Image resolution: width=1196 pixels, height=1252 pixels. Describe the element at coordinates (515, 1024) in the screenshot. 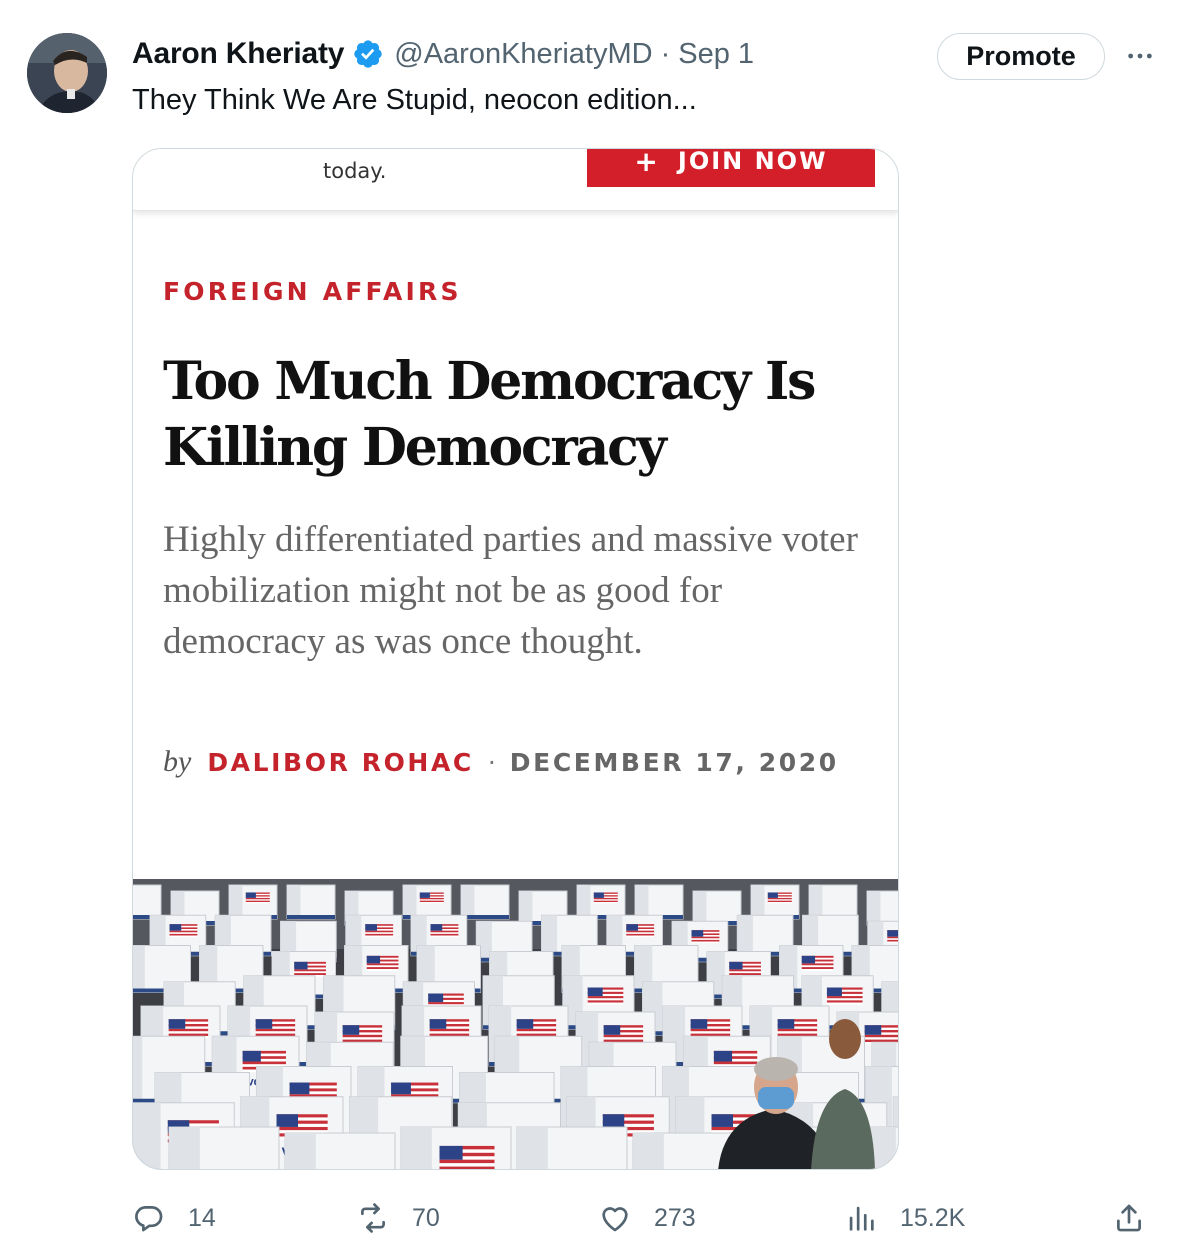

I see `voting-booths-photo: VOTEVOTEVOTOTETEVOTTEVOT` at that location.